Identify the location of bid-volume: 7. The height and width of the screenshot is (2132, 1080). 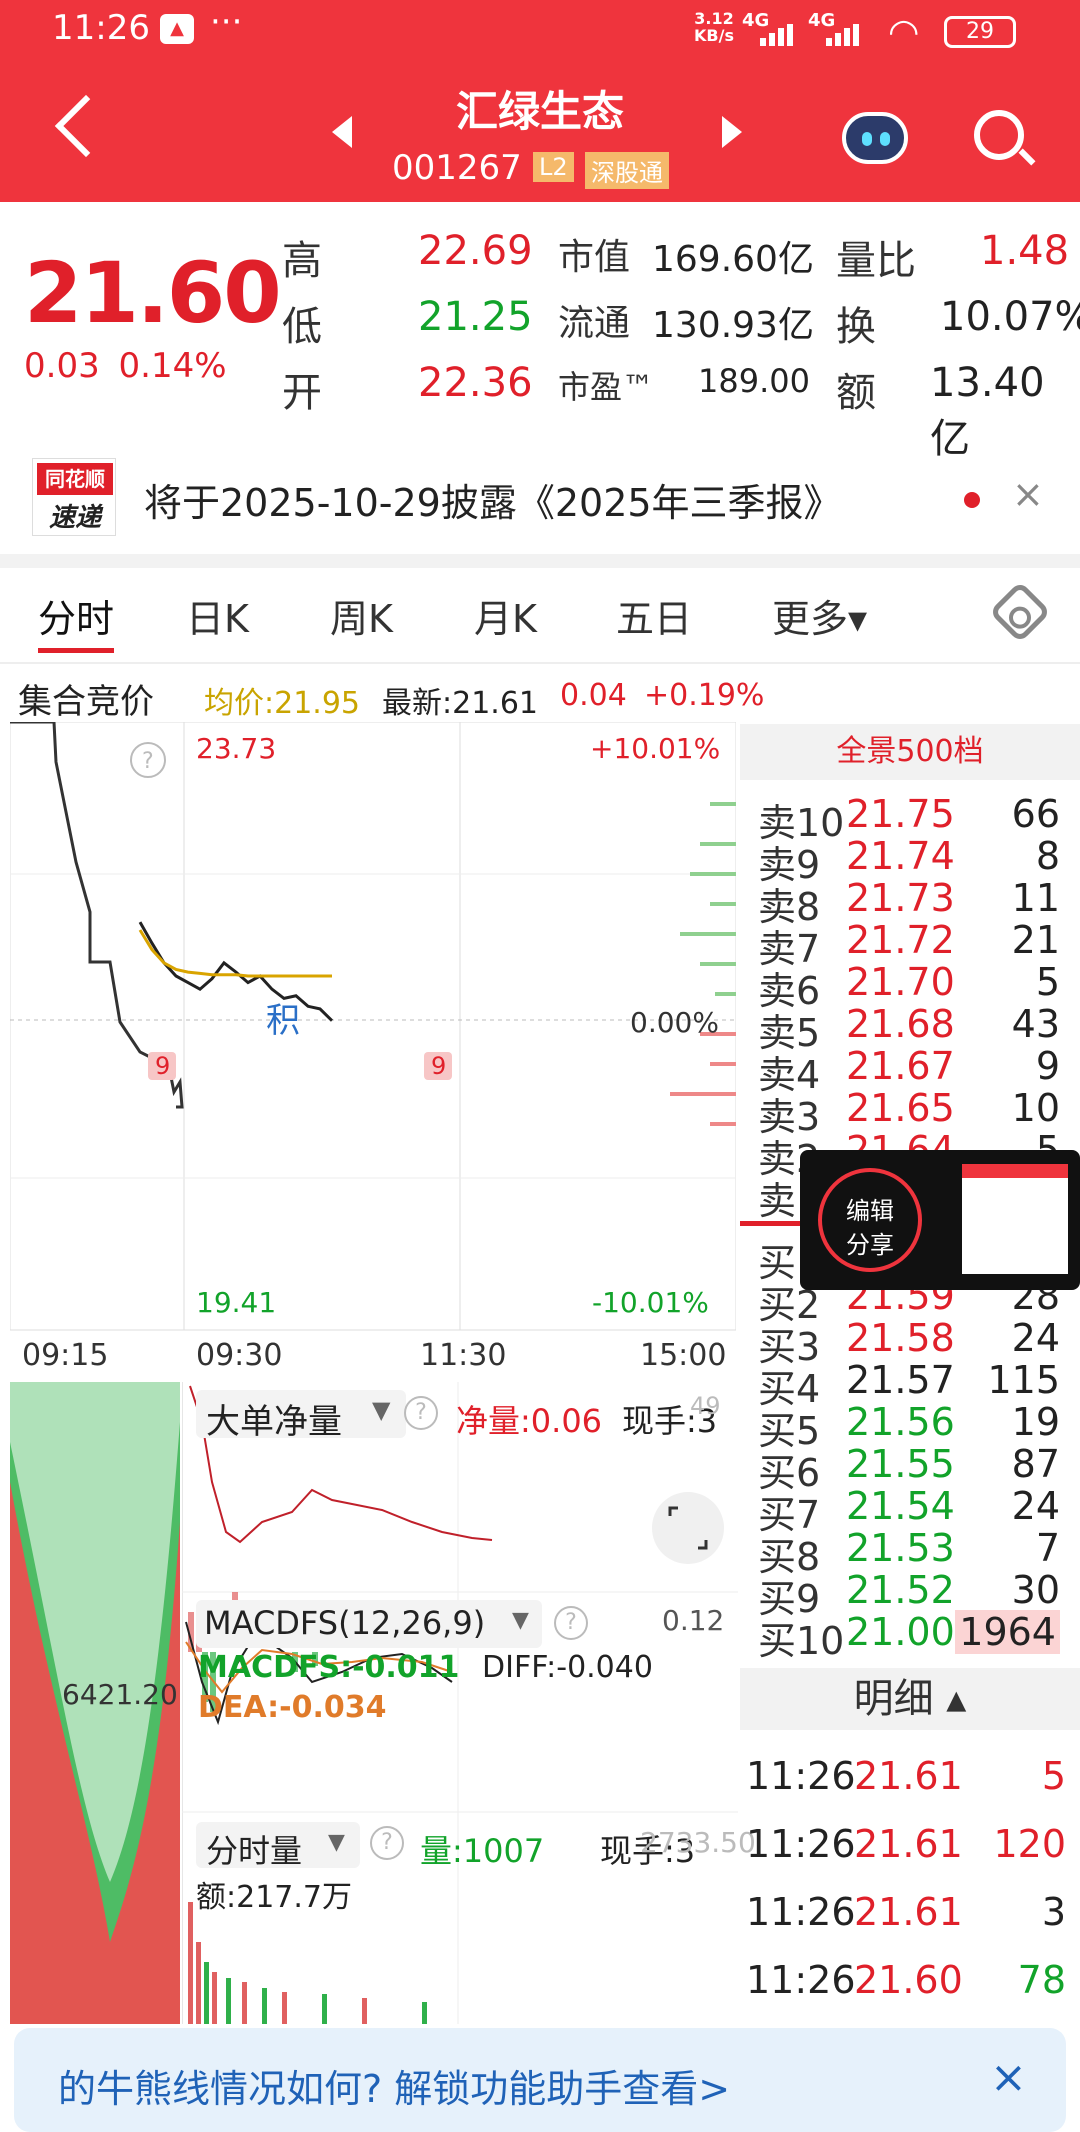
(1047, 1548).